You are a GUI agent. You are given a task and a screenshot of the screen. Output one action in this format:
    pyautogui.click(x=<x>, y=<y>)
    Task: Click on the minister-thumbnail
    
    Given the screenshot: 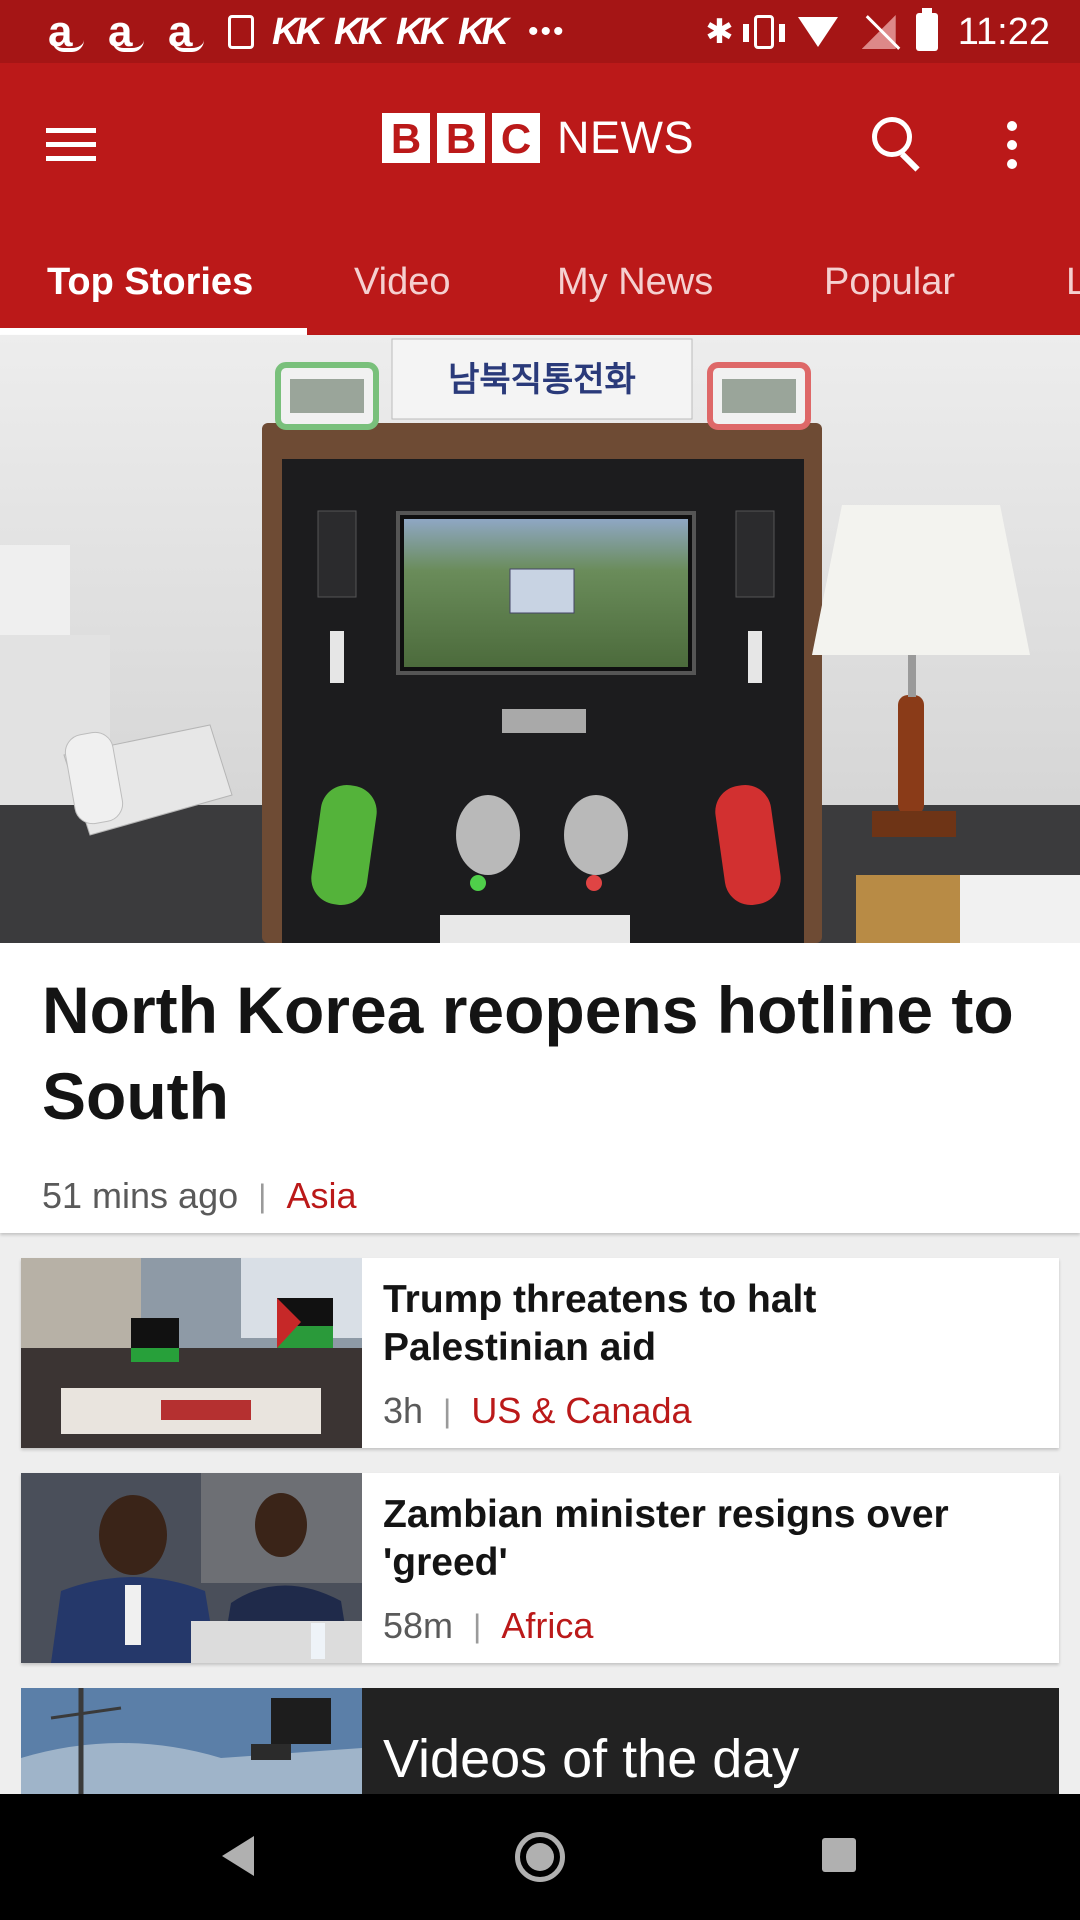 What is the action you would take?
    pyautogui.click(x=191, y=1568)
    